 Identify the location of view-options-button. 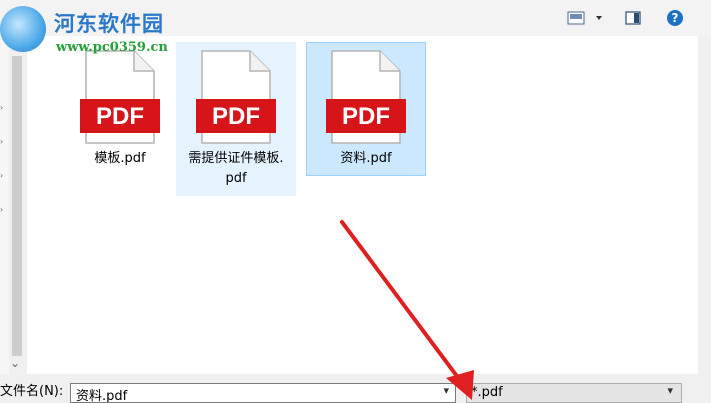
(585, 18).